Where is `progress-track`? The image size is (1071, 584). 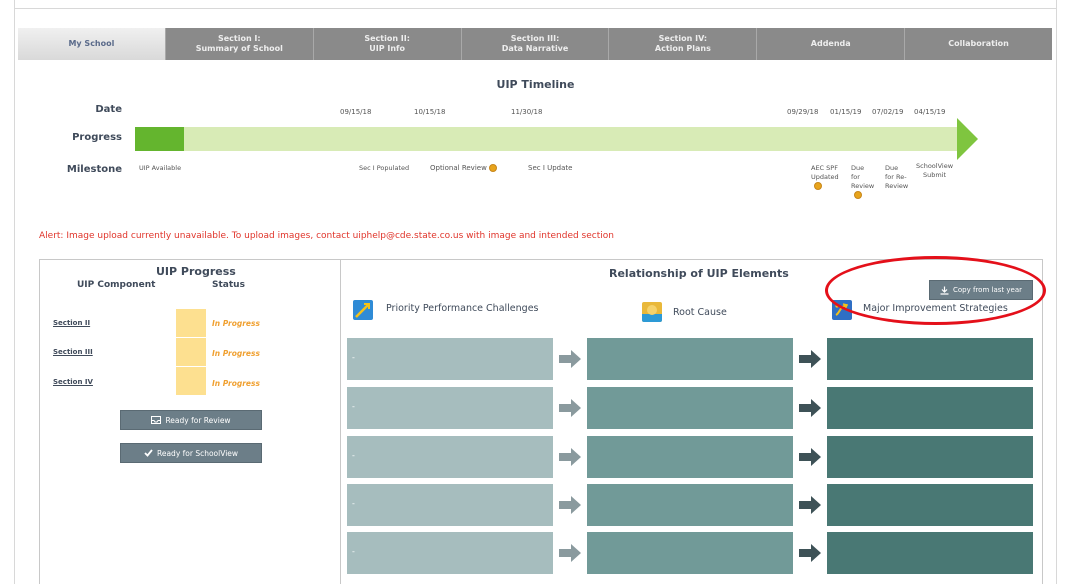 progress-track is located at coordinates (546, 139).